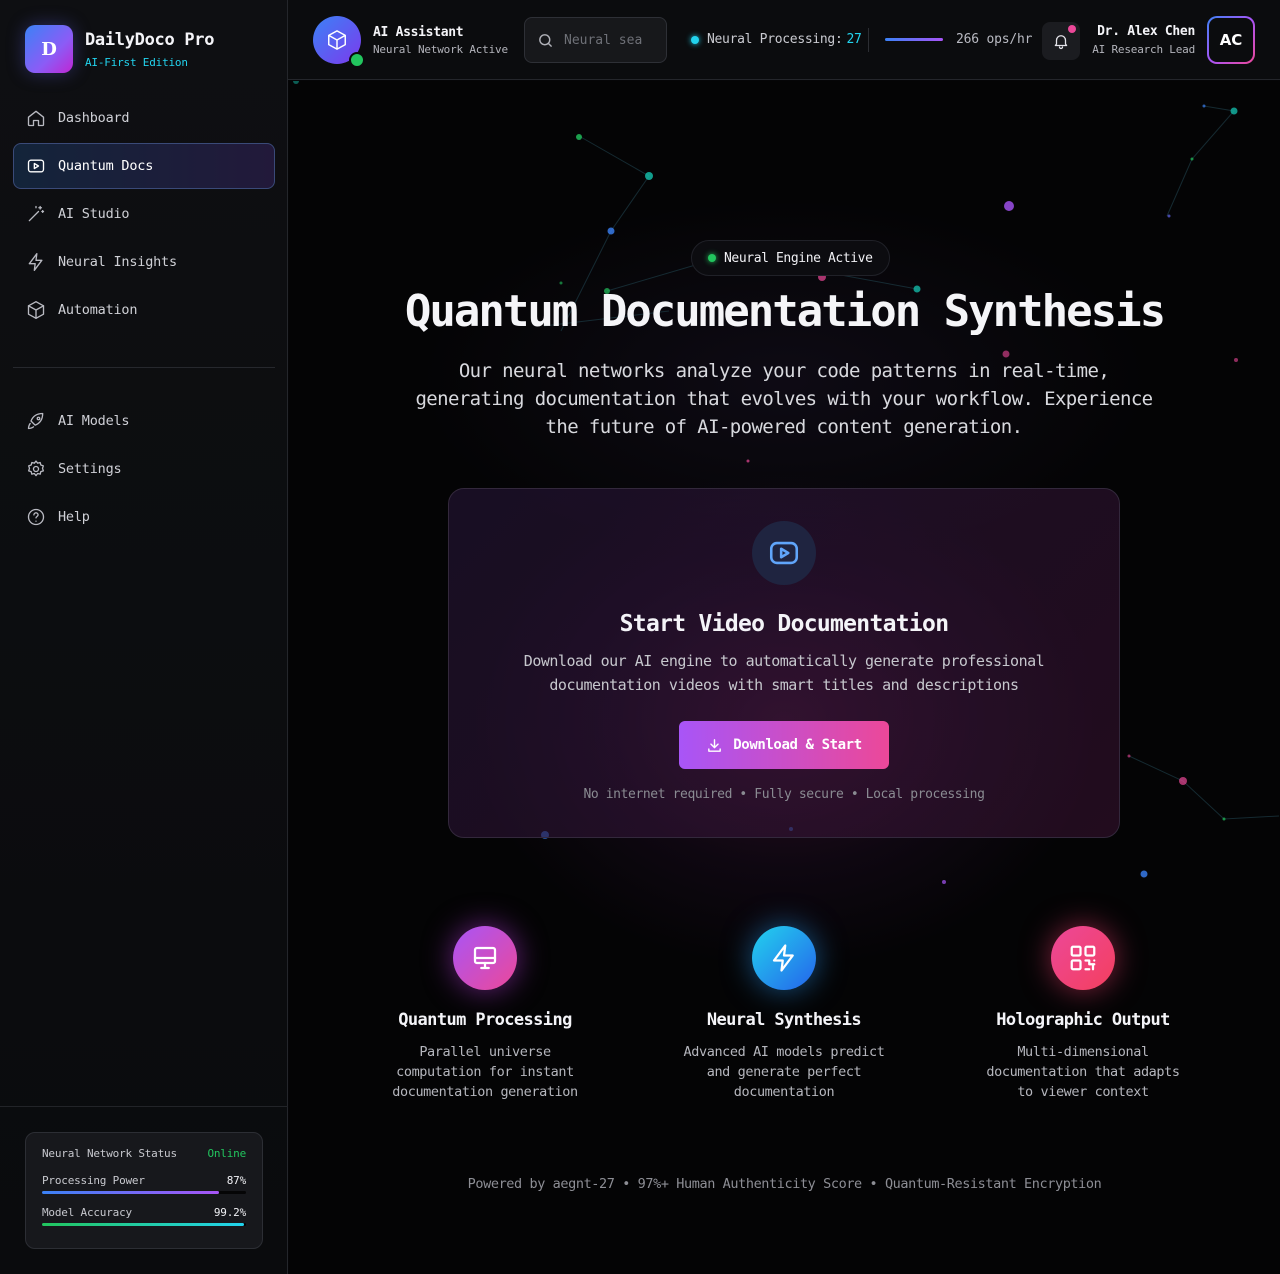 This screenshot has width=1280, height=1274. I want to click on model-accuracy-value: 99.2%, so click(229, 1212).